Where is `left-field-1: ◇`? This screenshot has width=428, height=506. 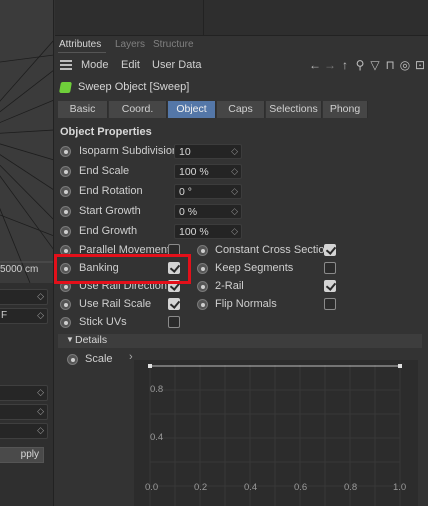 left-field-1: ◇ is located at coordinates (24, 297).